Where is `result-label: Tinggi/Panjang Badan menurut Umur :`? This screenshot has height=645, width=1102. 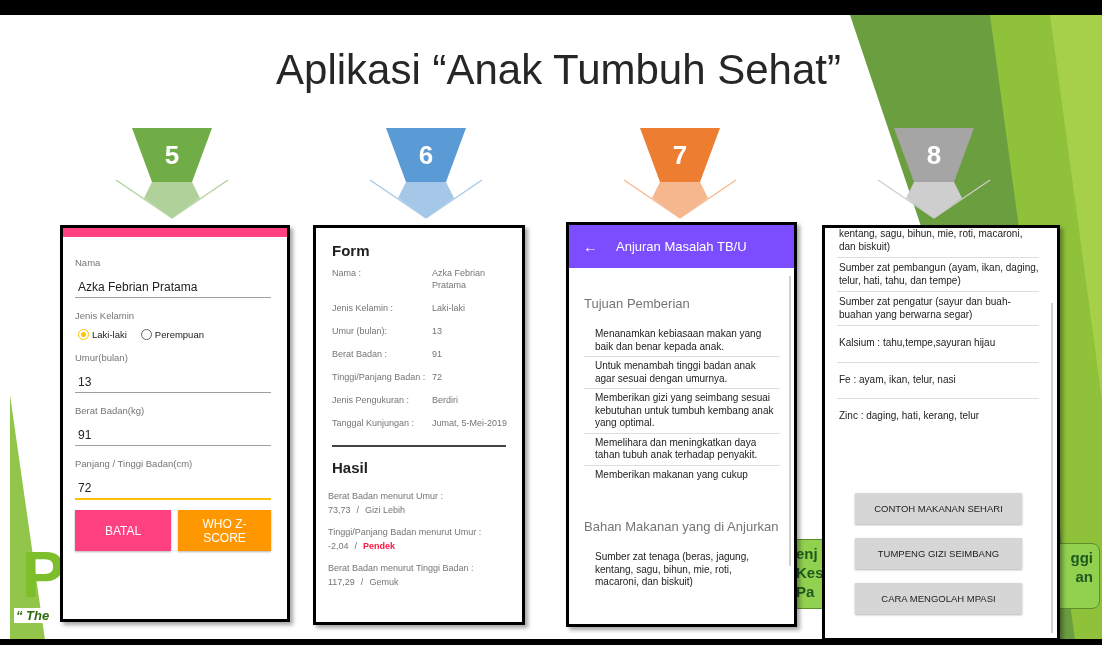
result-label: Tinggi/Panjang Badan menurut Umur : is located at coordinates (405, 532).